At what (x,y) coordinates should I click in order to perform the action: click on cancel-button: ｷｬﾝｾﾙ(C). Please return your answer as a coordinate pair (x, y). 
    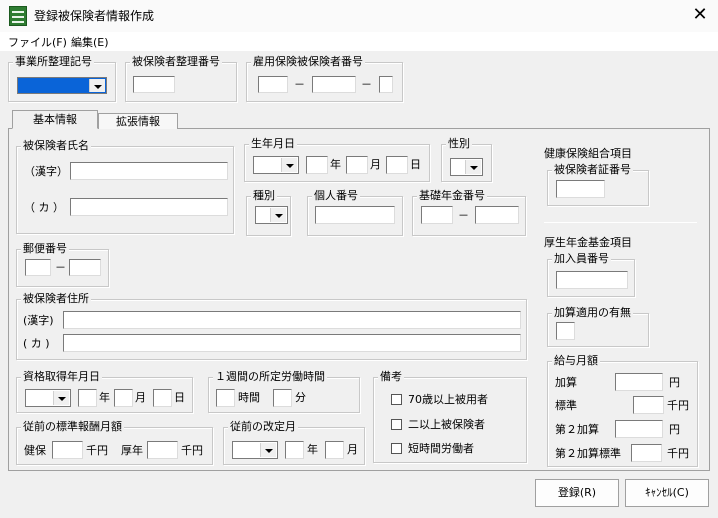
    Looking at the image, I should click on (667, 493).